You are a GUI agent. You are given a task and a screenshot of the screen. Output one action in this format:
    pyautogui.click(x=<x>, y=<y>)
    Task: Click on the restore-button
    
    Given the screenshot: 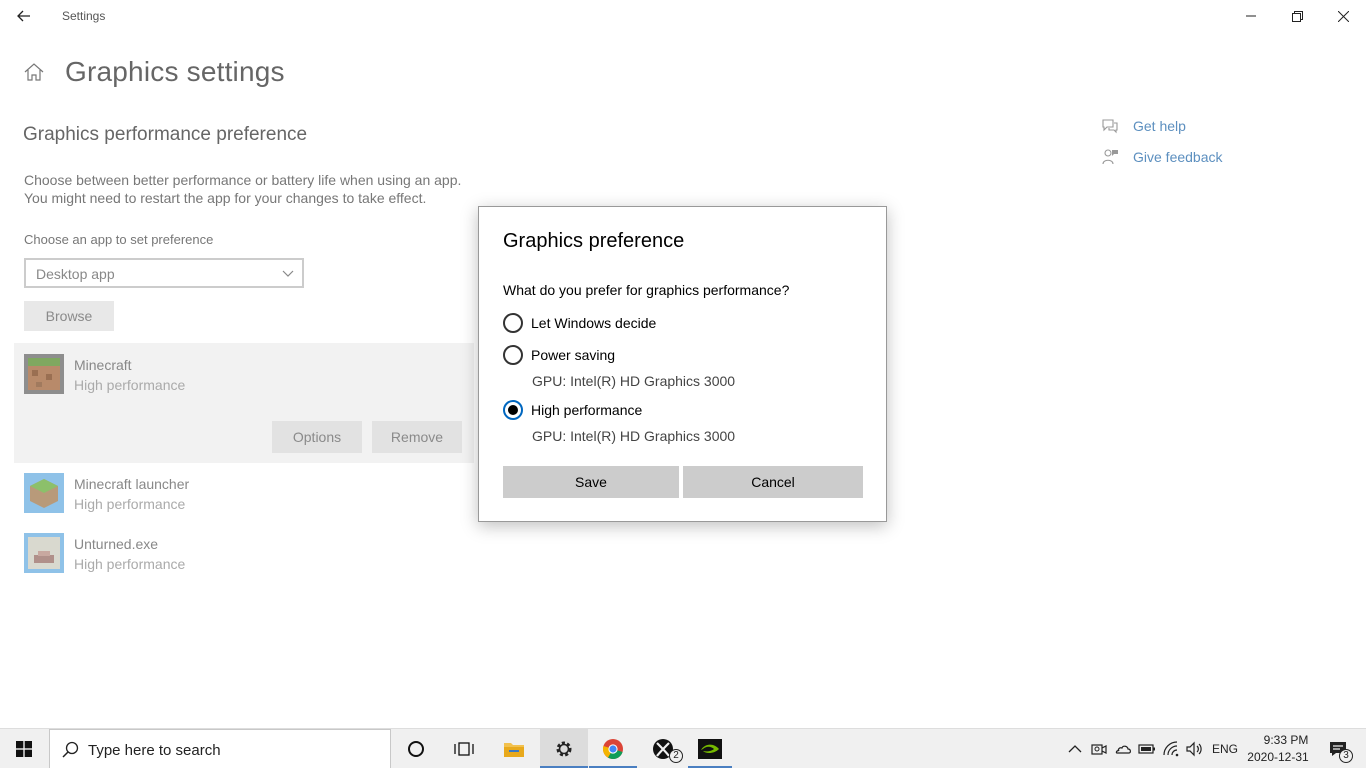 What is the action you would take?
    pyautogui.click(x=1297, y=16)
    